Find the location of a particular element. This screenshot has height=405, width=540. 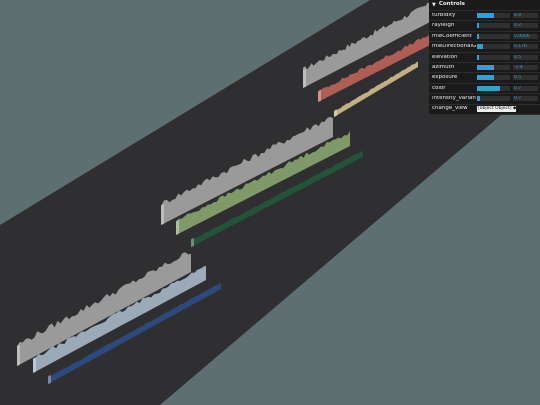

rayleigh-input: 0.2 is located at coordinates (525, 26).